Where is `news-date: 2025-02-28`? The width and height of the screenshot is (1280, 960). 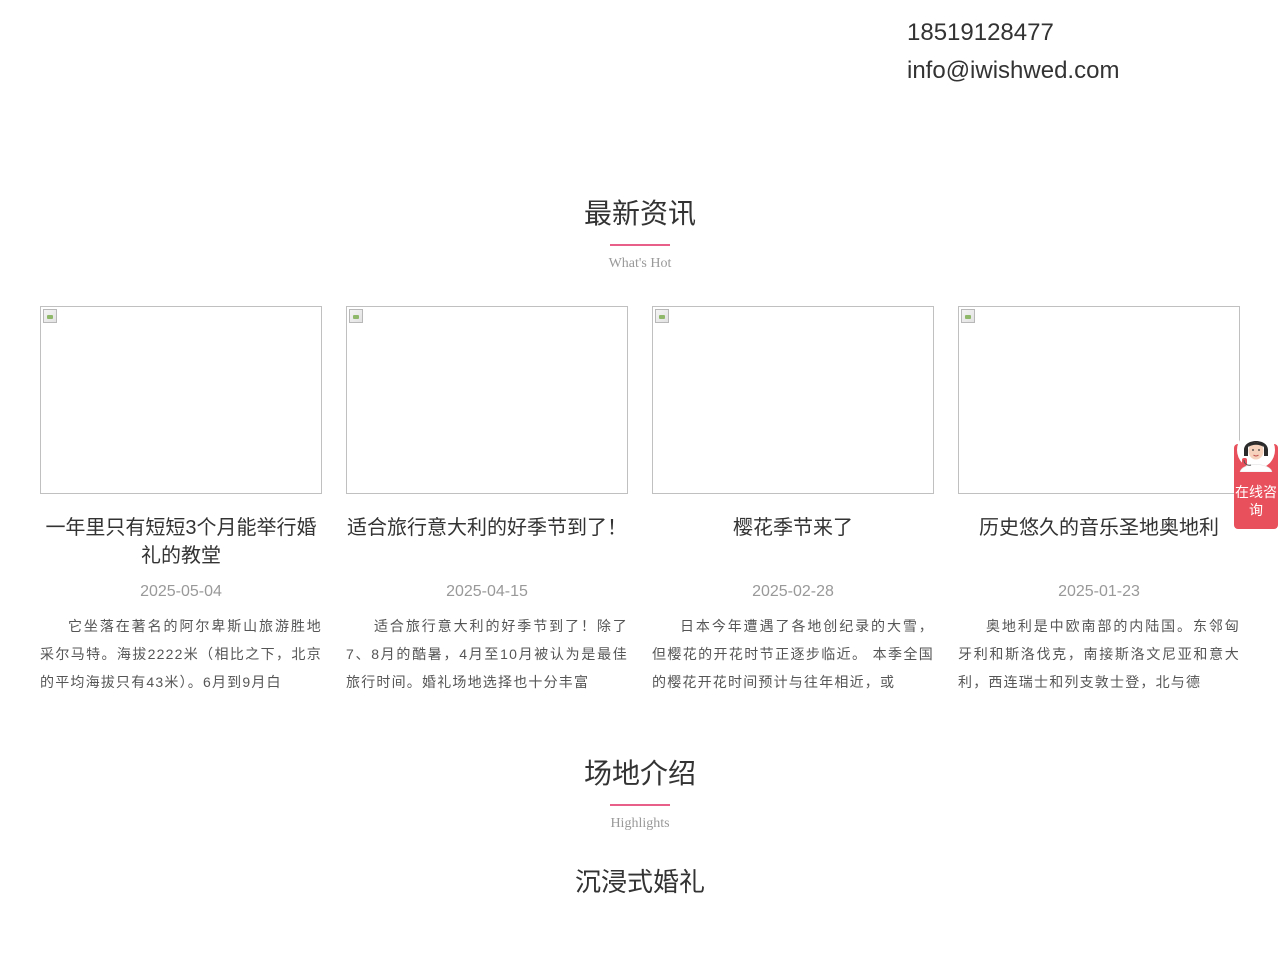 news-date: 2025-02-28 is located at coordinates (793, 591).